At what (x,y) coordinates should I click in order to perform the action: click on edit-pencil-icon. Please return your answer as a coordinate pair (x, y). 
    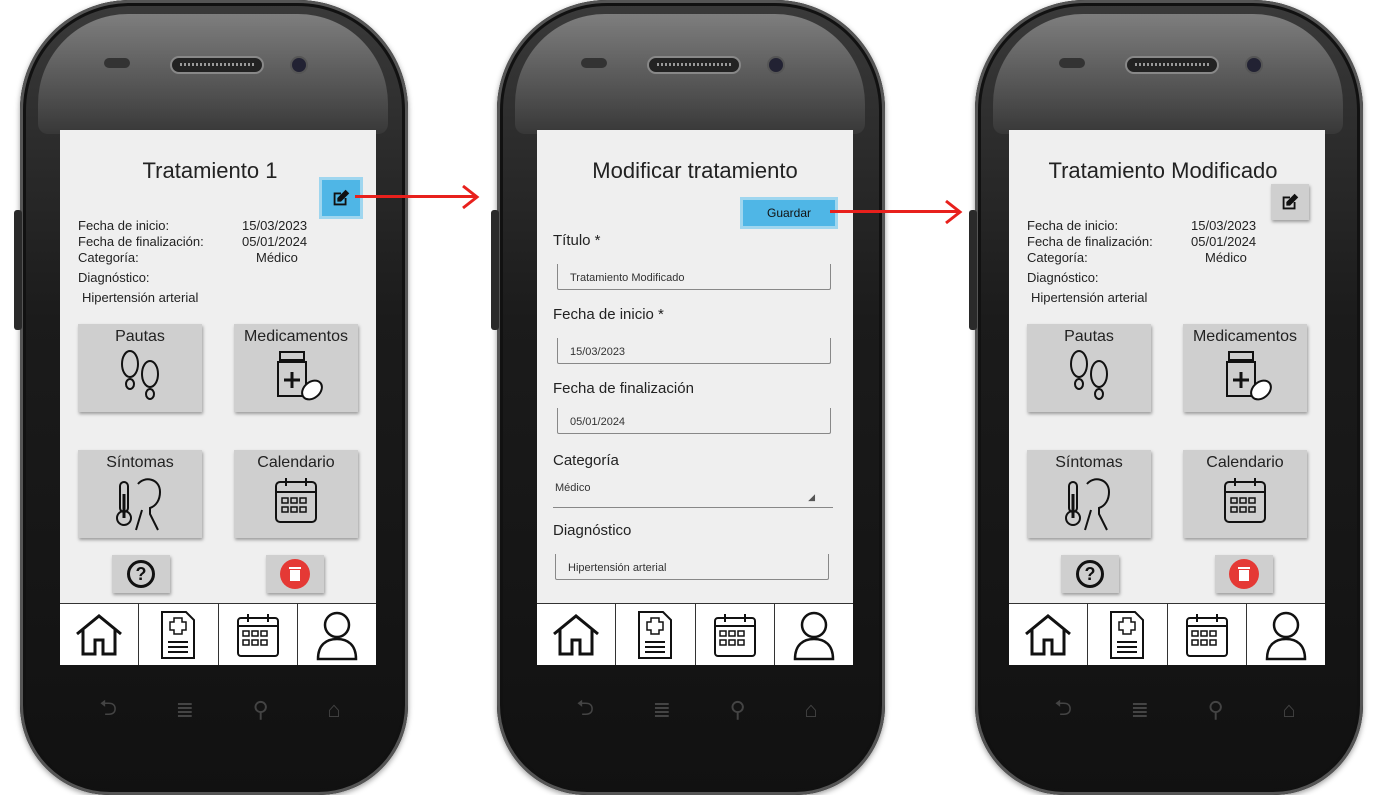
    Looking at the image, I should click on (1290, 201).